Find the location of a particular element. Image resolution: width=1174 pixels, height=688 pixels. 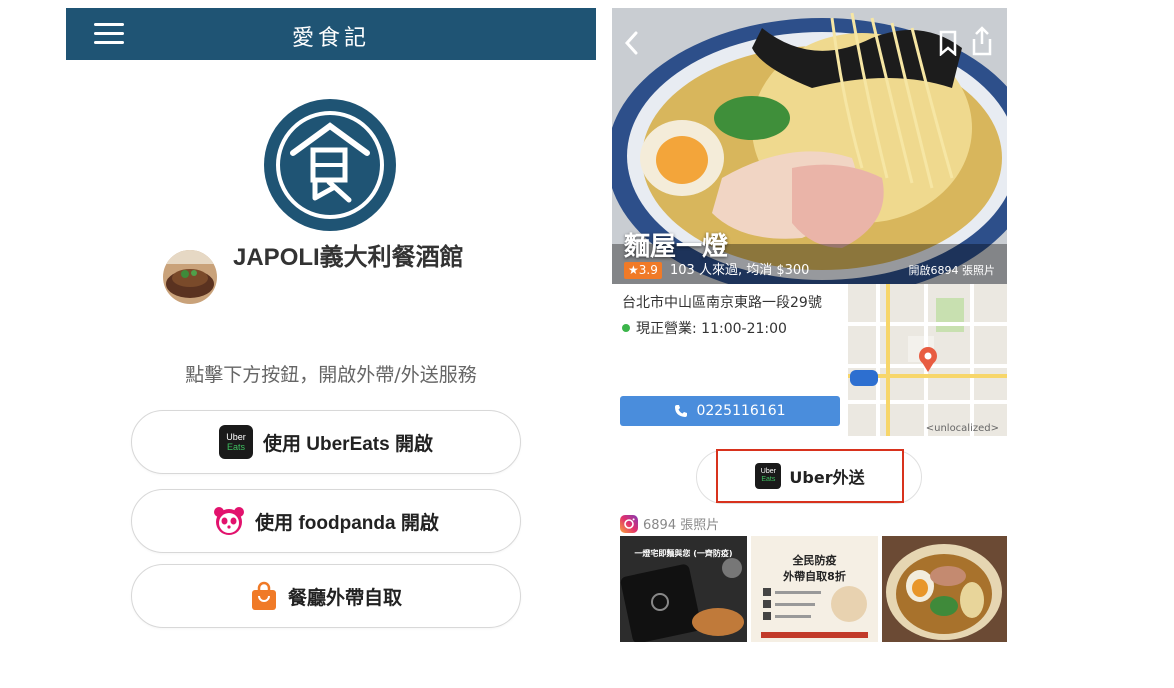

shop-name: 麵屋一燈 is located at coordinates (676, 247).